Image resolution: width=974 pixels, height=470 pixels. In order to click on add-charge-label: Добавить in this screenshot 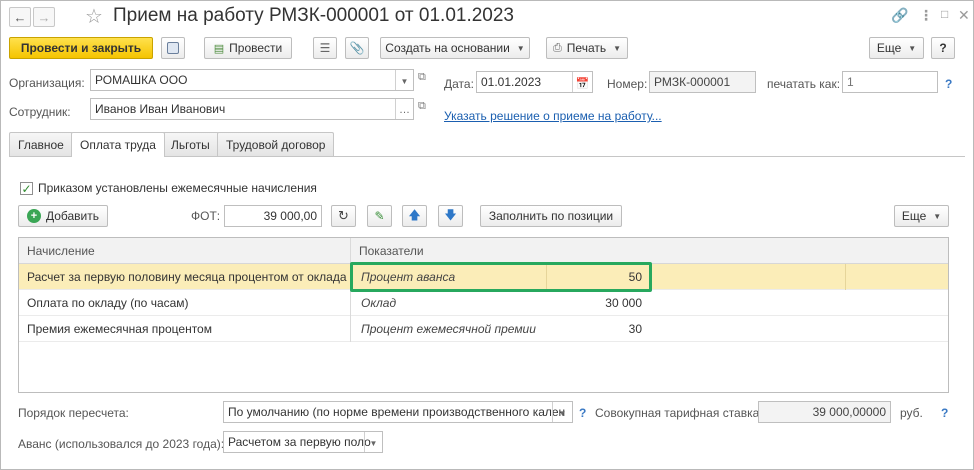, I will do `click(72, 216)`.